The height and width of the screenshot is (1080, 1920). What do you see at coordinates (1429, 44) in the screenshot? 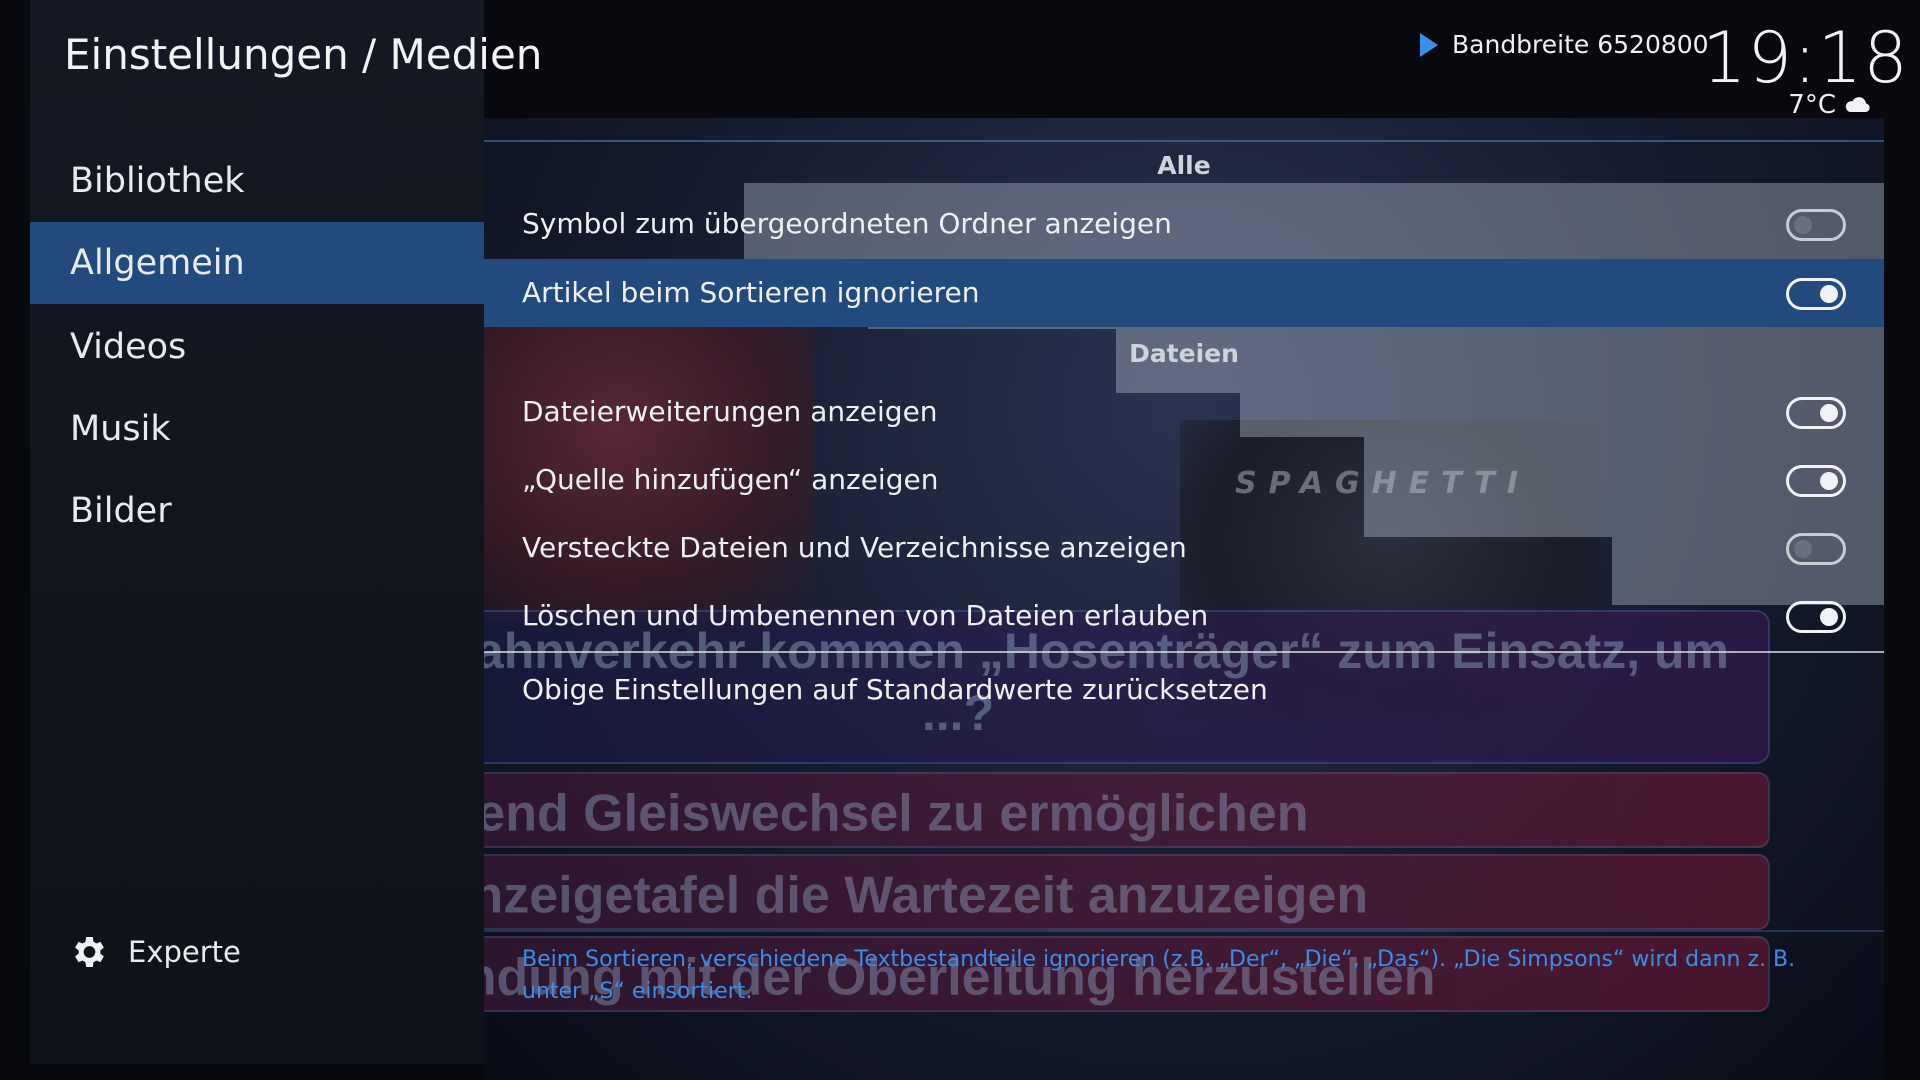
I see `play-icon` at bounding box center [1429, 44].